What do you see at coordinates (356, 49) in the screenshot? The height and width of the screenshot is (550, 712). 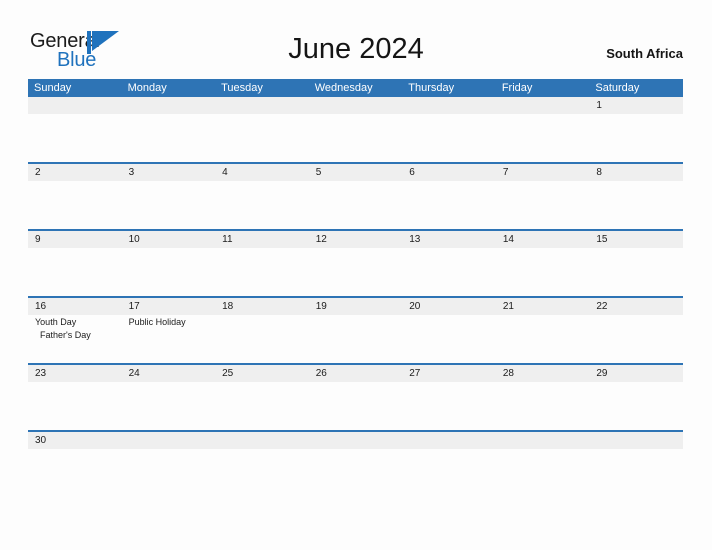 I see `page-title: June 2024` at bounding box center [356, 49].